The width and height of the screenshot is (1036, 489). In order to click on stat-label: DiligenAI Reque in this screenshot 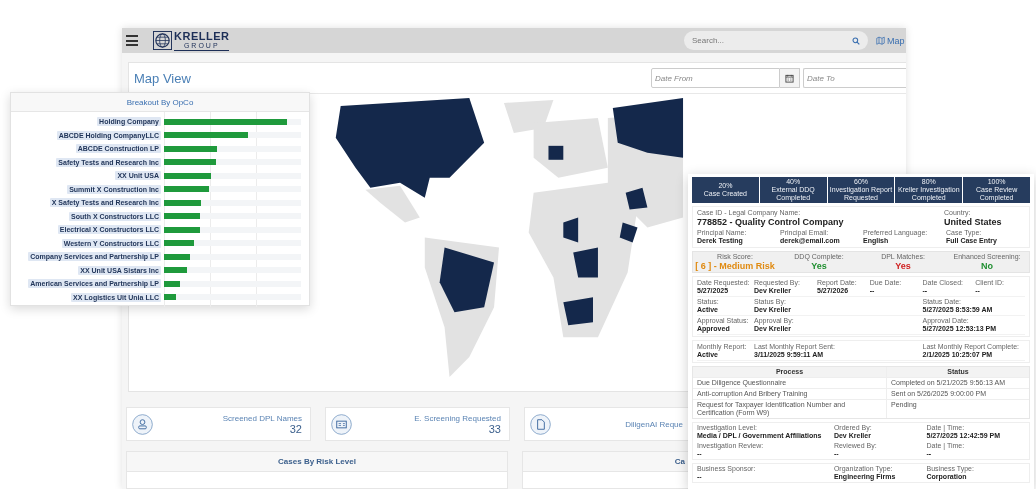, I will do `click(654, 424)`.